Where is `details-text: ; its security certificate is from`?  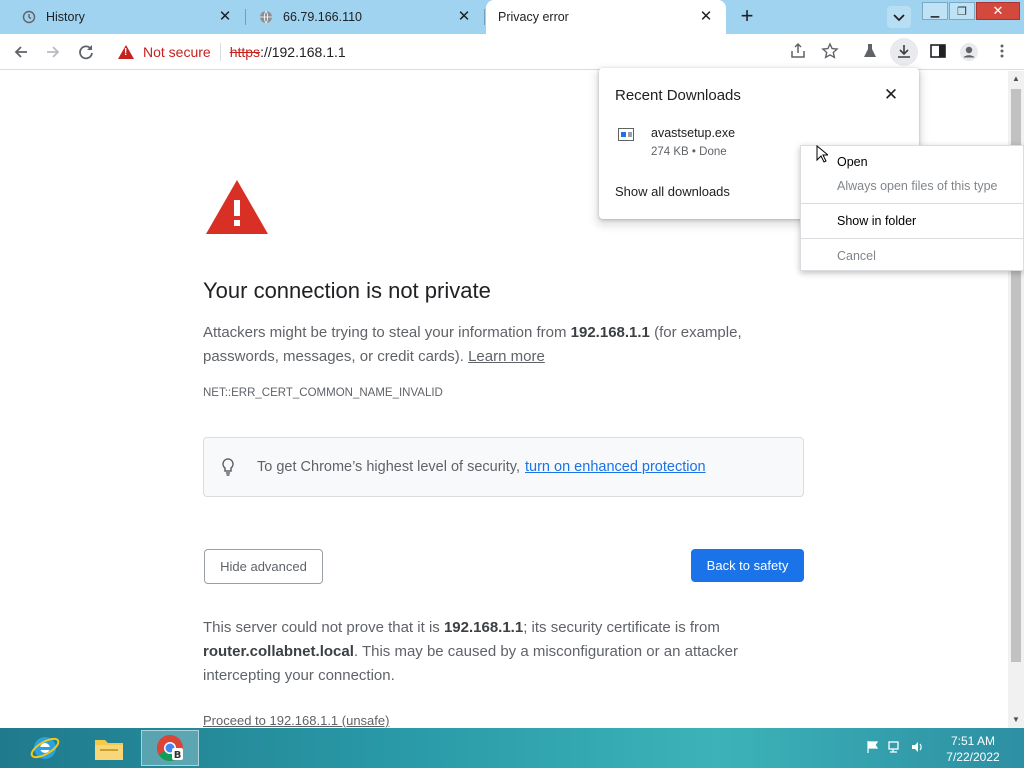 details-text: ; its security certificate is from is located at coordinates (621, 627).